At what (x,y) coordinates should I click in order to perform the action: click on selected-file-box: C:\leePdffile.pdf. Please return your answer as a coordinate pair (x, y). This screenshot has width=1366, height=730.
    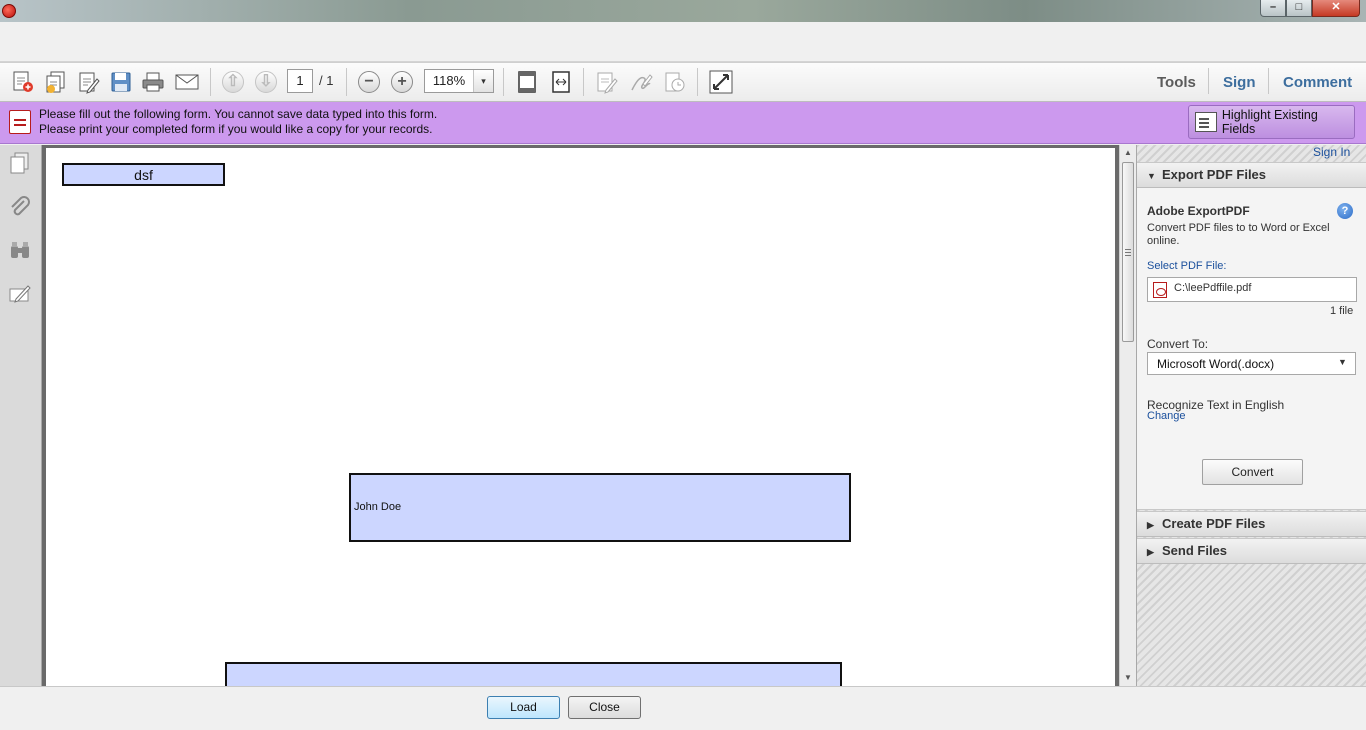
    Looking at the image, I should click on (1252, 289).